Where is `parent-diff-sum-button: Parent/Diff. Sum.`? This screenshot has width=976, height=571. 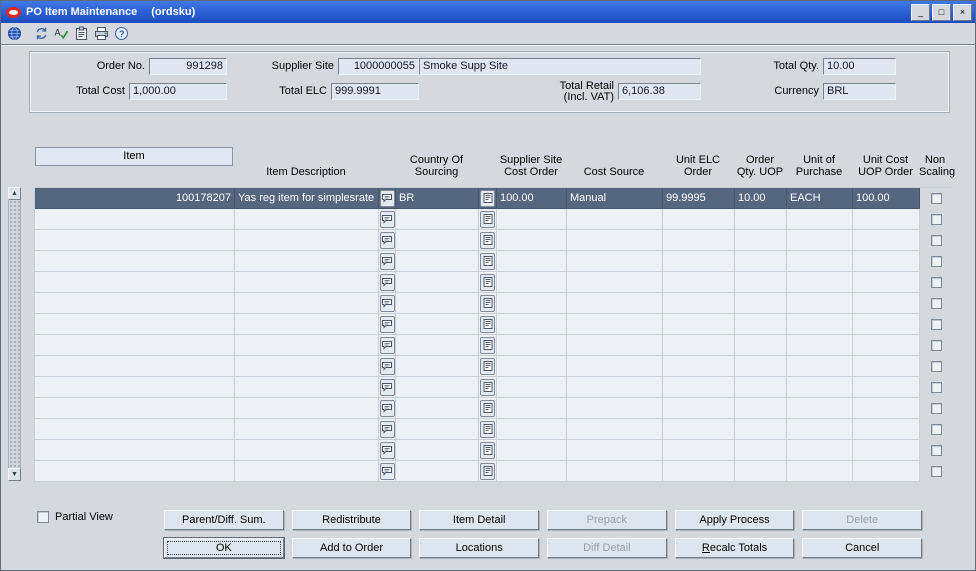
parent-diff-sum-button: Parent/Diff. Sum. is located at coordinates (224, 520).